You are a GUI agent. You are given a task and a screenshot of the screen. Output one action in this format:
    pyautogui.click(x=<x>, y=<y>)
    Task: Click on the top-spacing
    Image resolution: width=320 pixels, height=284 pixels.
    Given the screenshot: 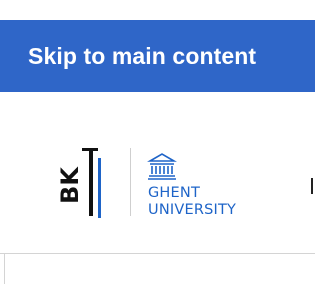 What is the action you would take?
    pyautogui.click(x=157, y=10)
    